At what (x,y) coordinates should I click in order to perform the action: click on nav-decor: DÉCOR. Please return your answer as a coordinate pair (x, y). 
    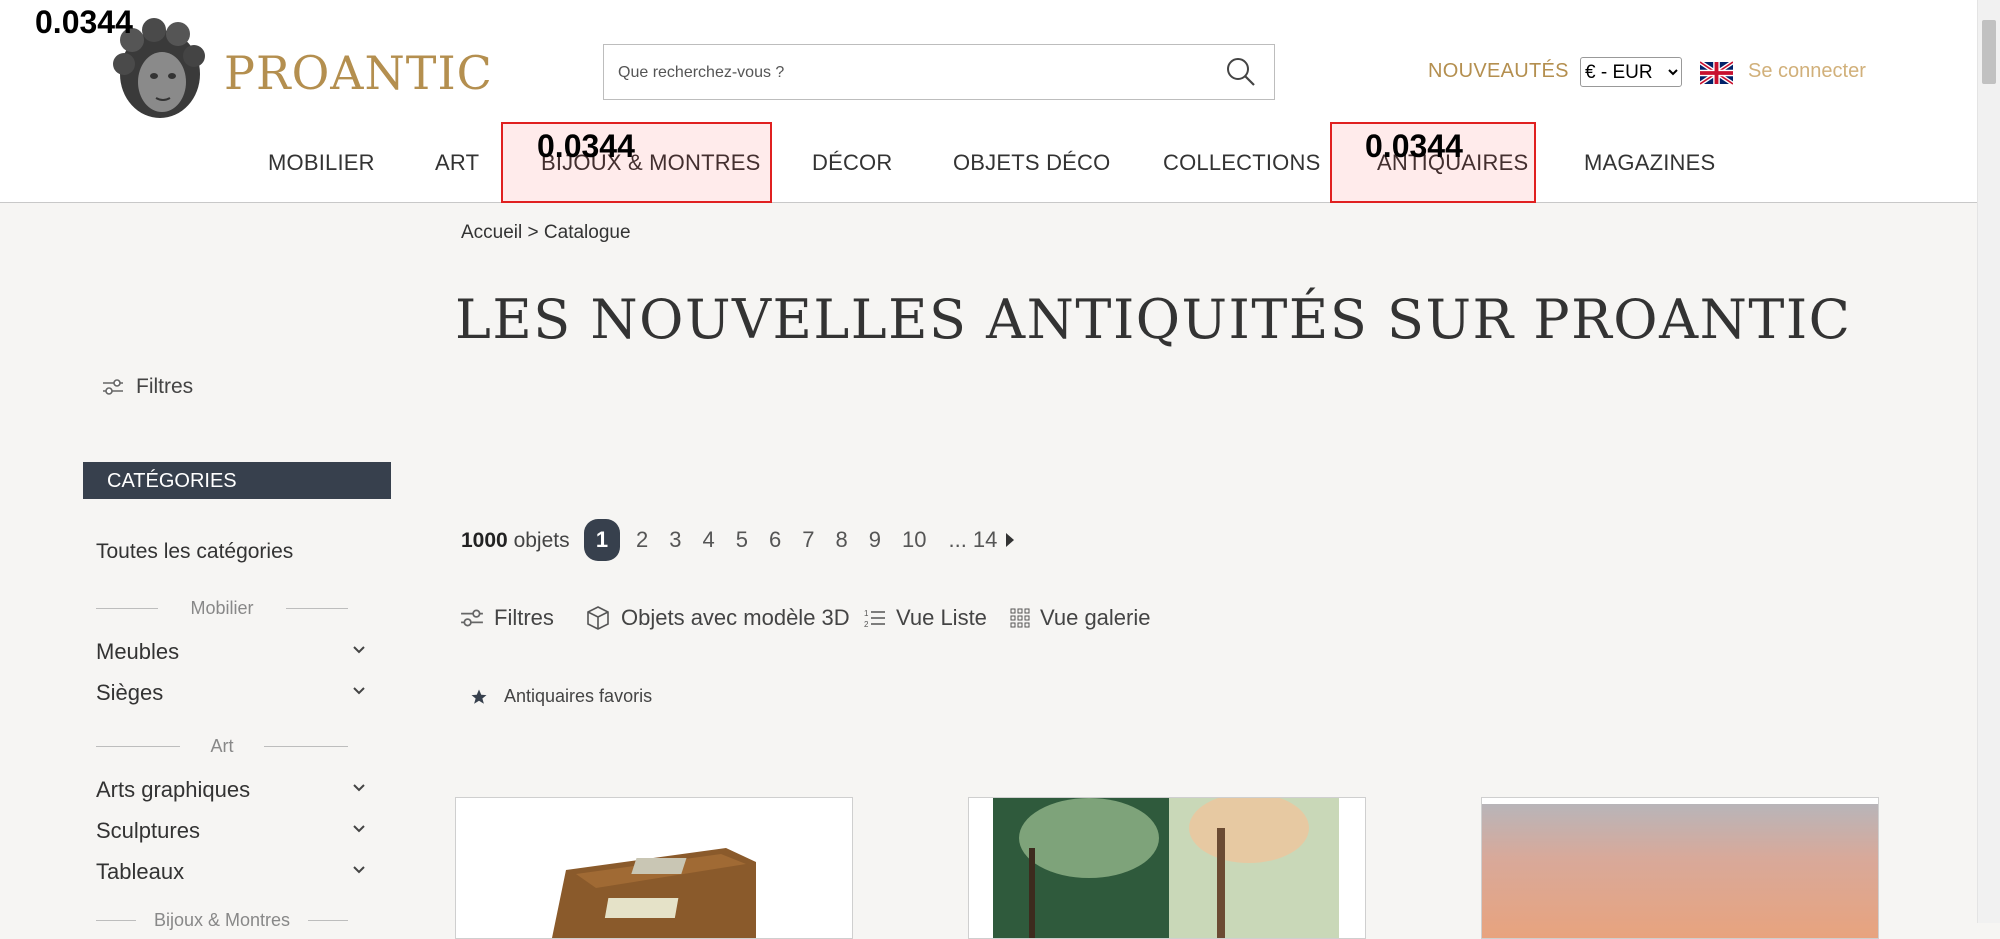
    Looking at the image, I should click on (852, 163).